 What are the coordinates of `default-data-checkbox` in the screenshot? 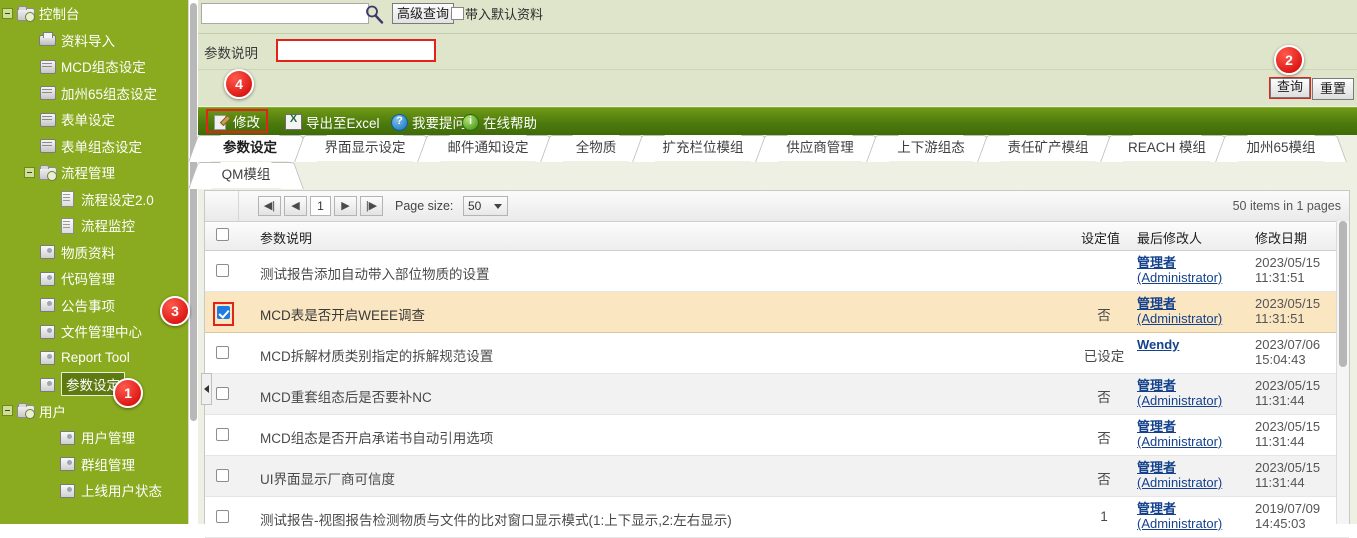 It's located at (457, 13).